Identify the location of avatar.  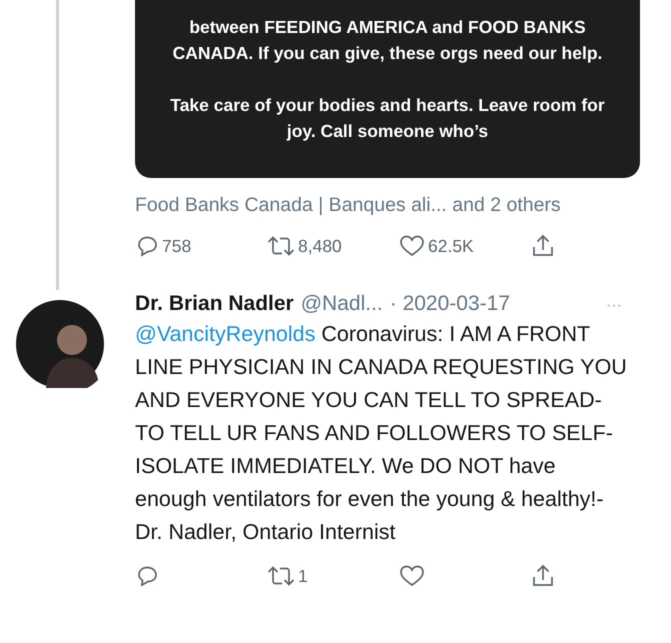
(60, 344).